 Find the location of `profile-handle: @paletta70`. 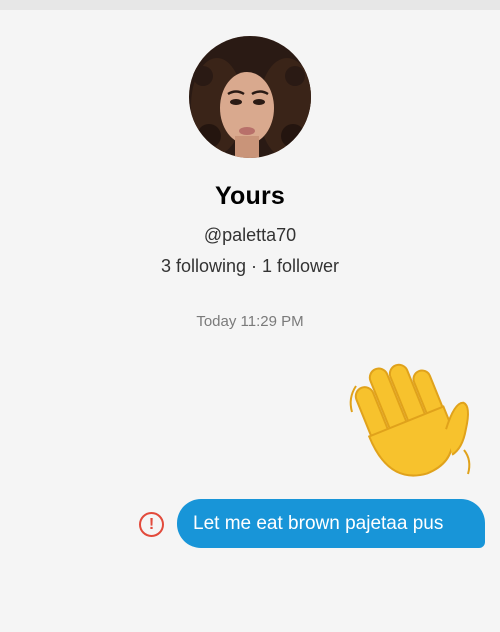

profile-handle: @paletta70 is located at coordinates (250, 235).